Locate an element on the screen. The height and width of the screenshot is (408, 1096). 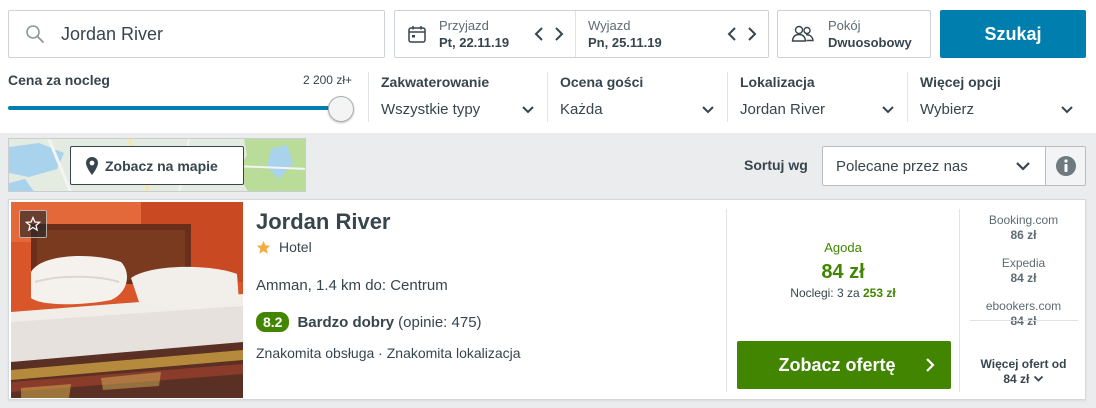
favorite-button is located at coordinates (33, 224).